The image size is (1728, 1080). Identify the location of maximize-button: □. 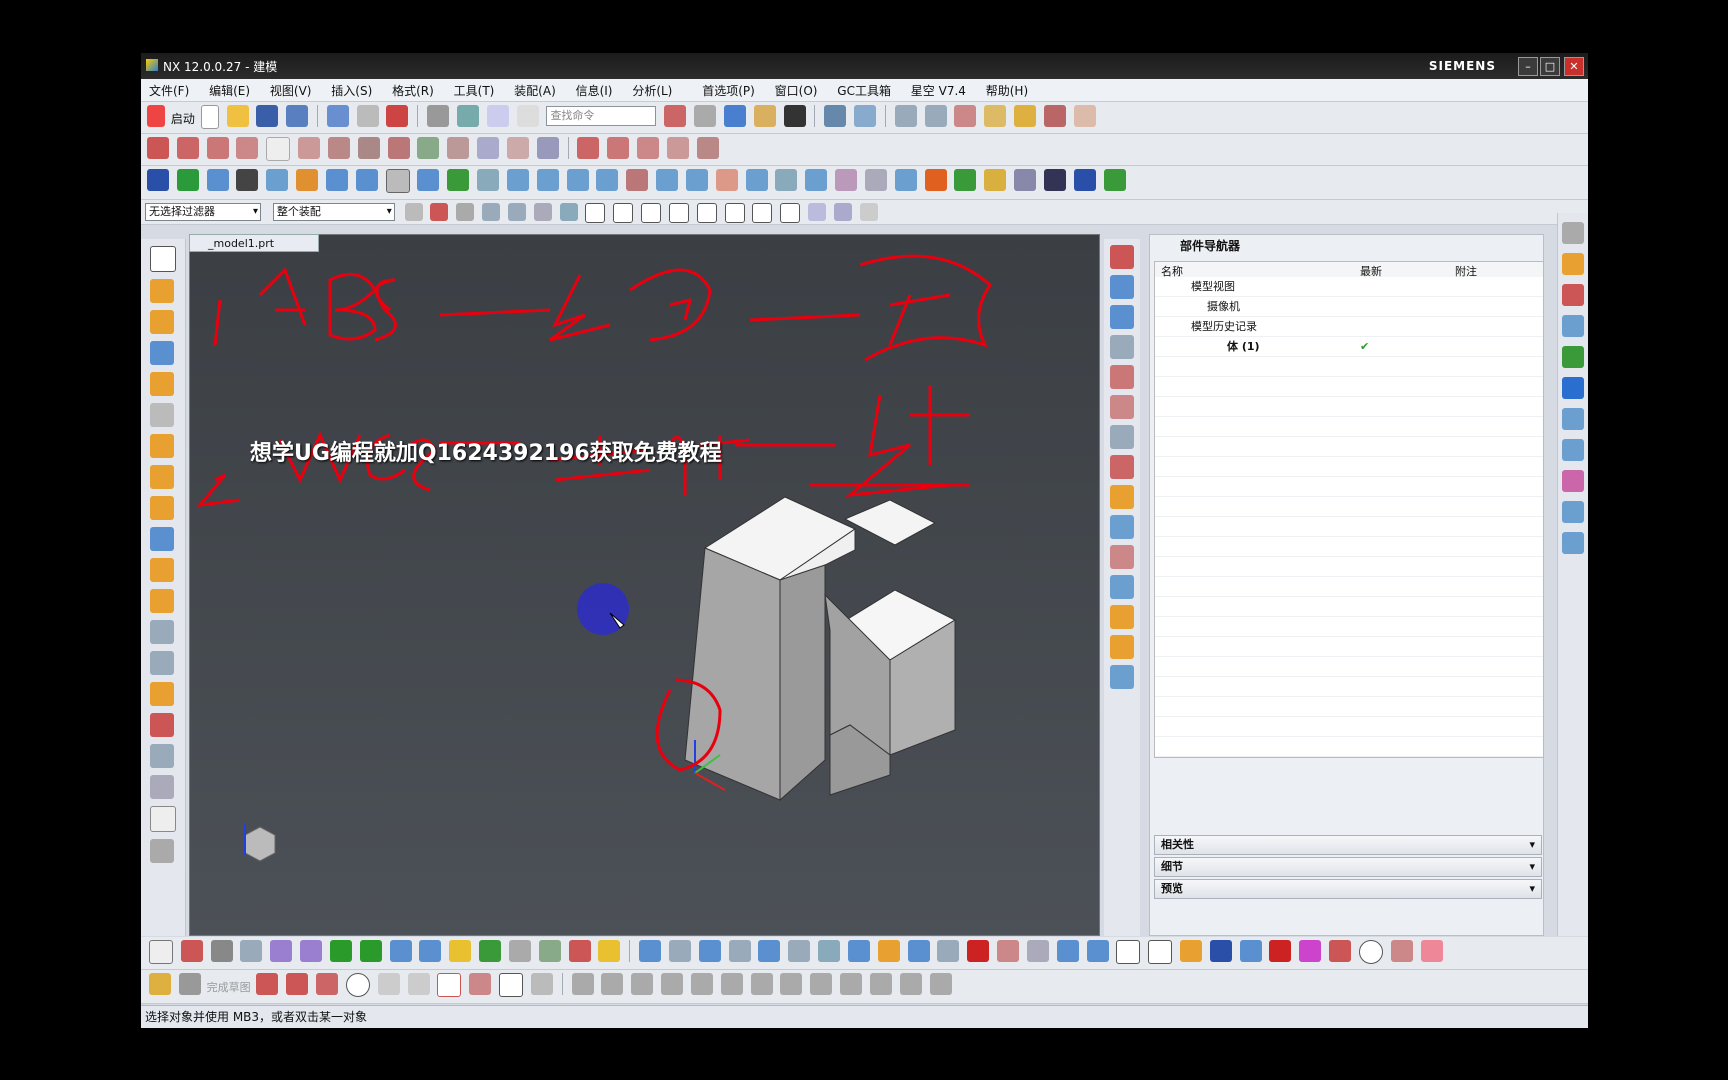
(1550, 66).